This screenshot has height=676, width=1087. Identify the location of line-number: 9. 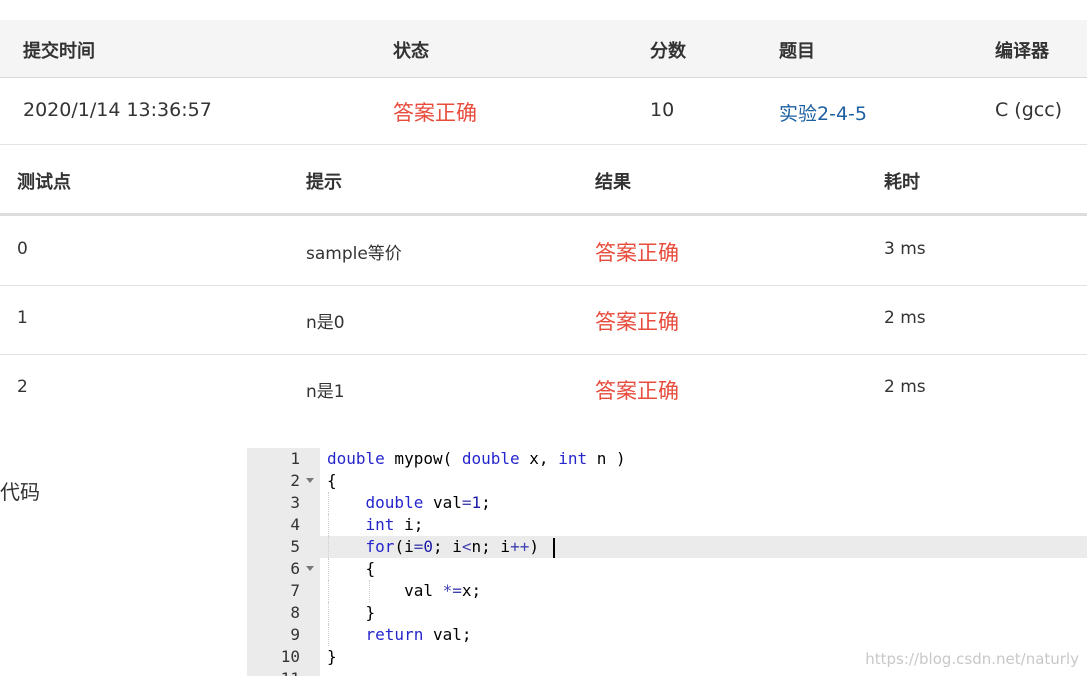
(295, 634).